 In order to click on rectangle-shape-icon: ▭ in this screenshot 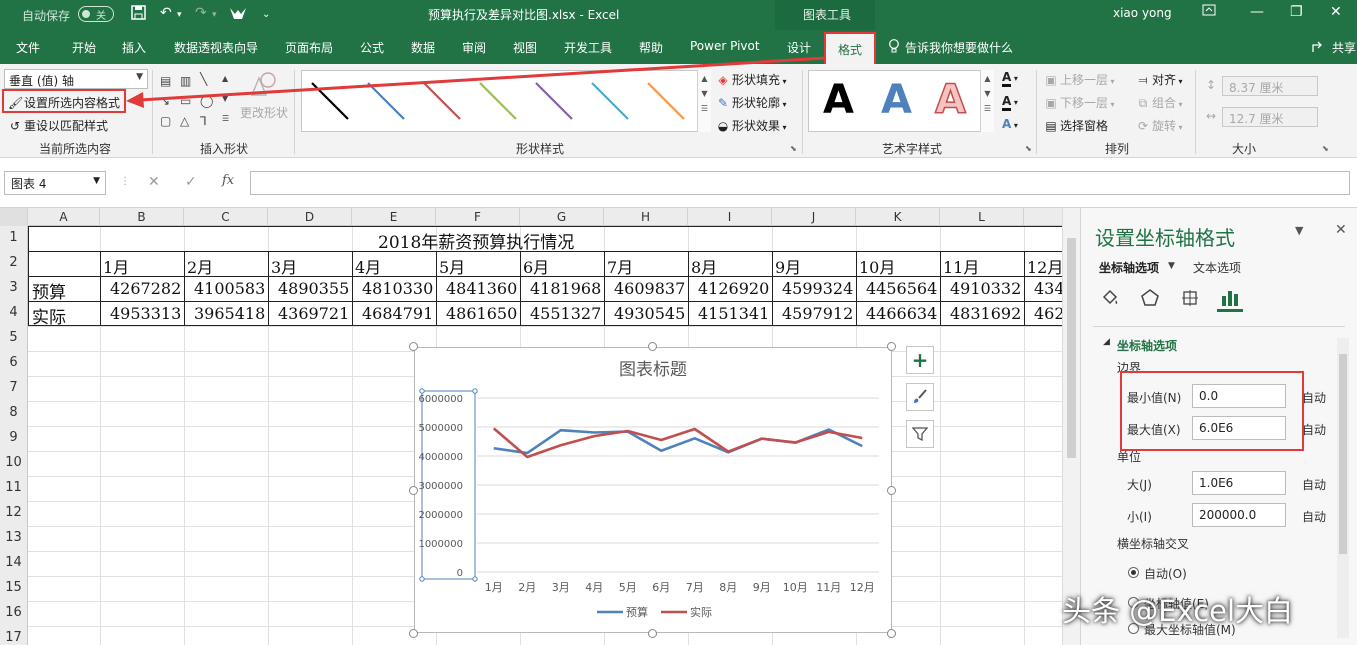, I will do `click(185, 101)`.